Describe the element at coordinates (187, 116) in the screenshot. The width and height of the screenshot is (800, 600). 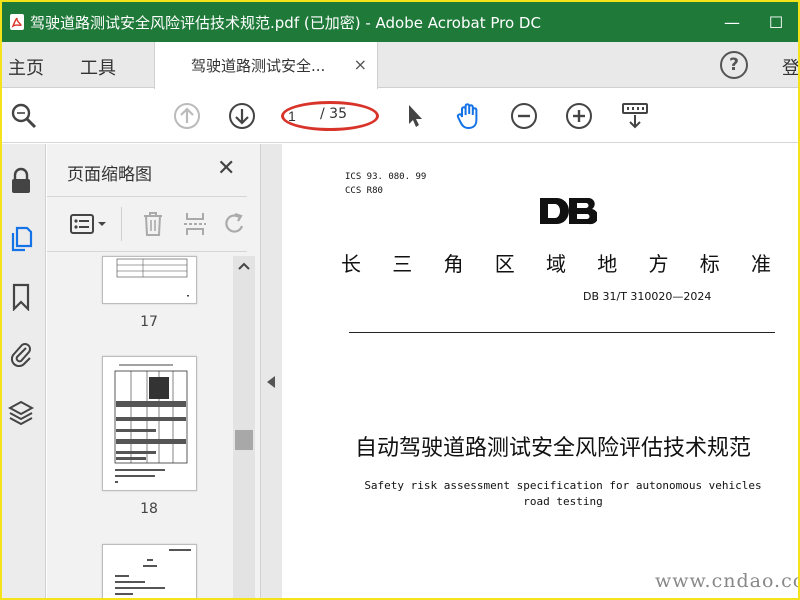
I see `previous-page-icon` at that location.